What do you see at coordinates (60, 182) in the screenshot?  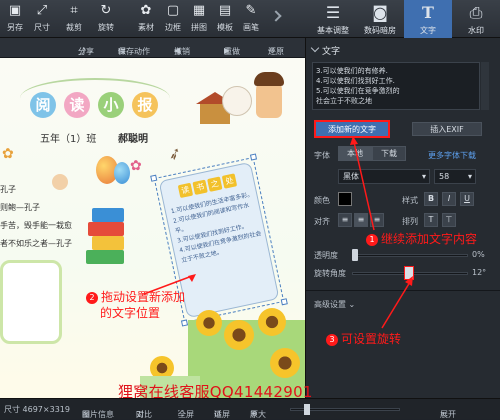 I see `boy-illustration` at bounding box center [60, 182].